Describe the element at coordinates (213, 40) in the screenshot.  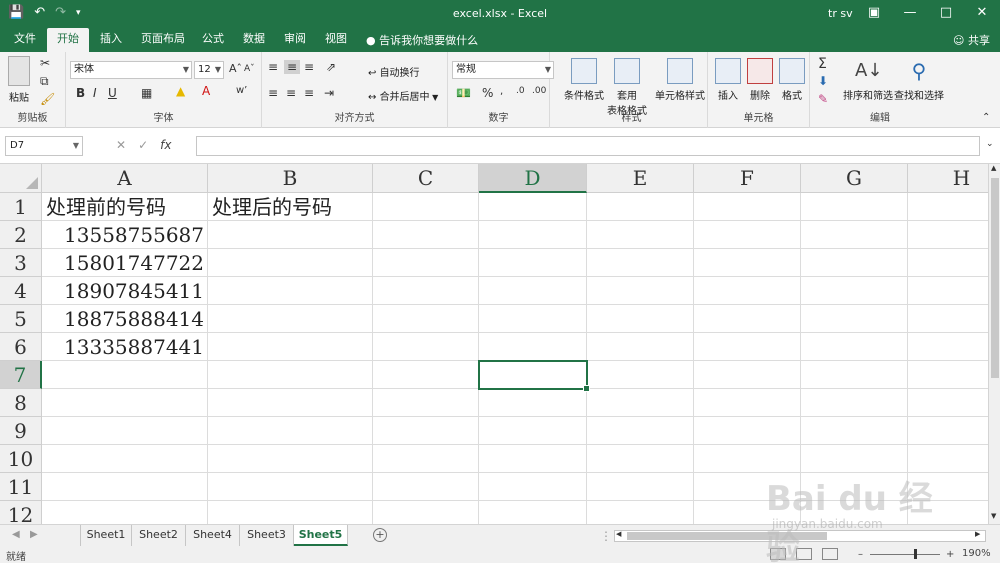
I see `tab-formulas: 公式` at that location.